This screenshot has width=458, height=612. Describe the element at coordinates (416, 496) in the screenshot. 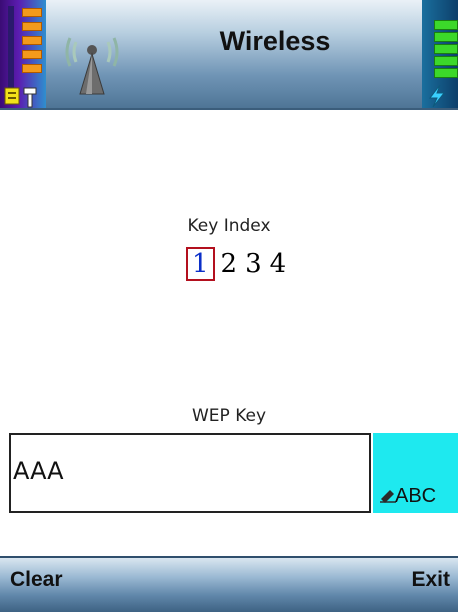

I see `input-mode-label: ABC` at that location.